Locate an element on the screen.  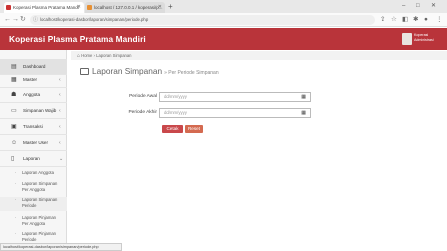
minimize-icon: – is located at coordinates (403, 6).